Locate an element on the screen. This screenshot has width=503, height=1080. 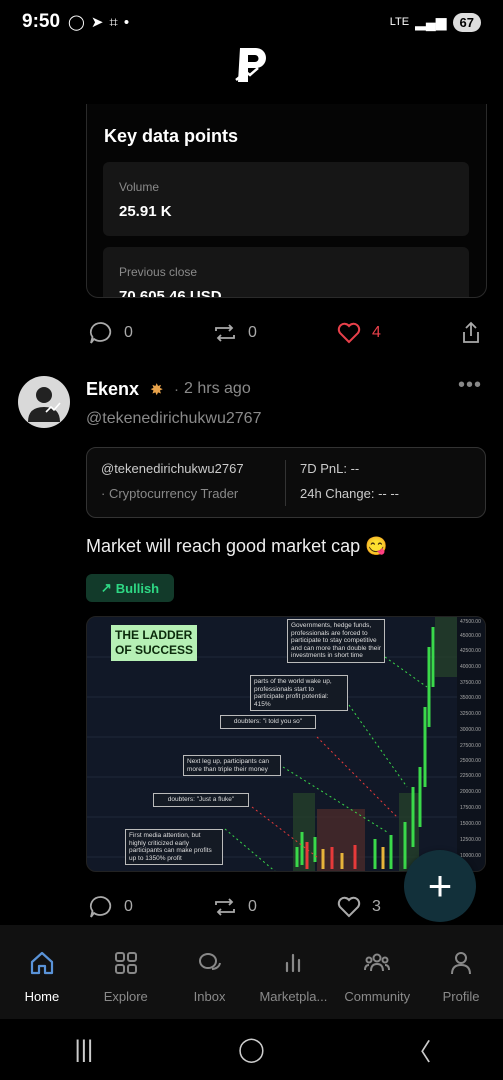
svg-text: 37500.00 is located at coordinates (470, 683).